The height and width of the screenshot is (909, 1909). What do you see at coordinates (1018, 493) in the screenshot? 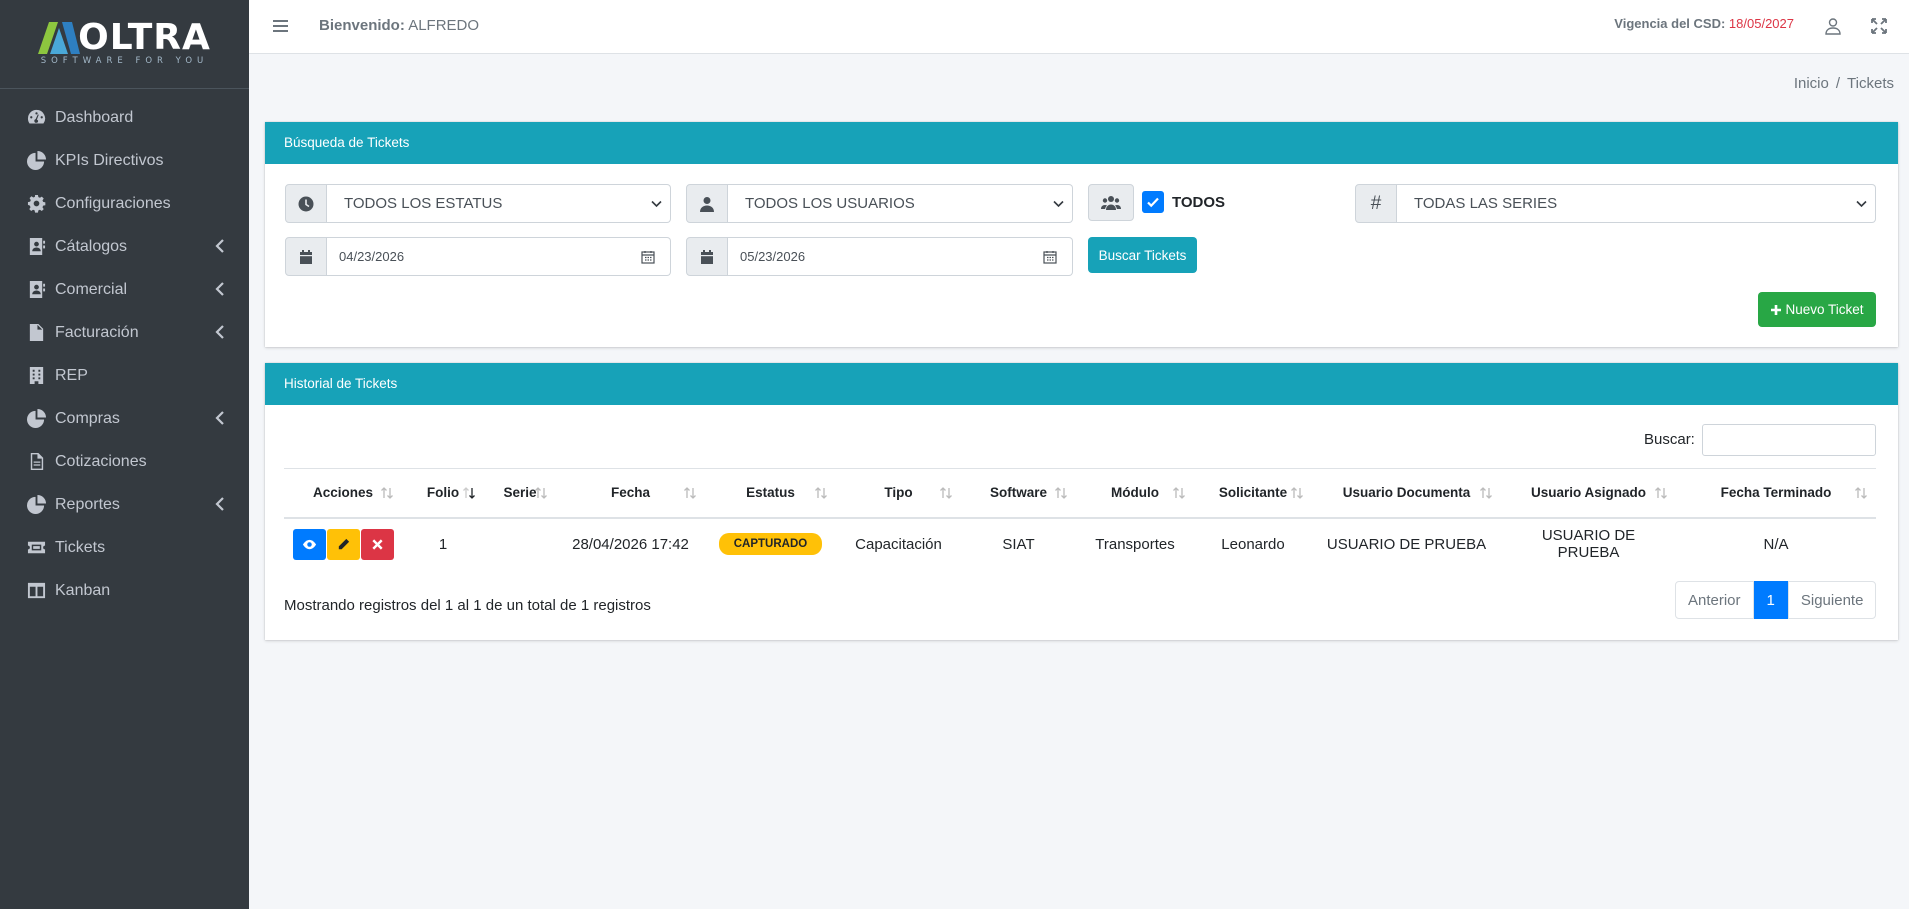
I see `column-header: Software` at bounding box center [1018, 493].